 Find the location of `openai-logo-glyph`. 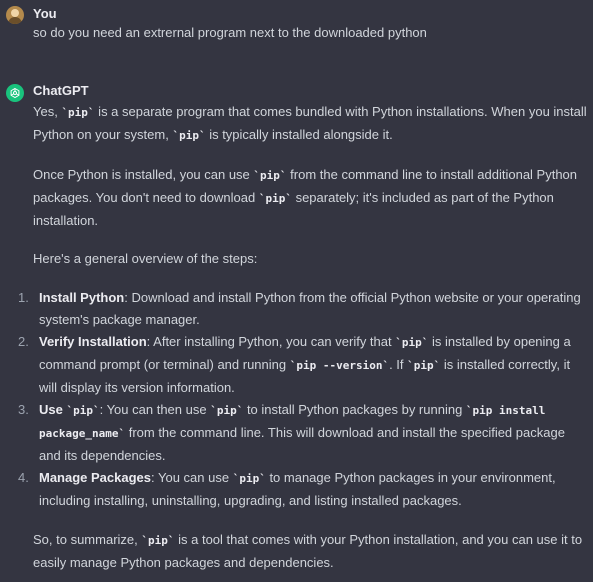

openai-logo-glyph is located at coordinates (15, 93).